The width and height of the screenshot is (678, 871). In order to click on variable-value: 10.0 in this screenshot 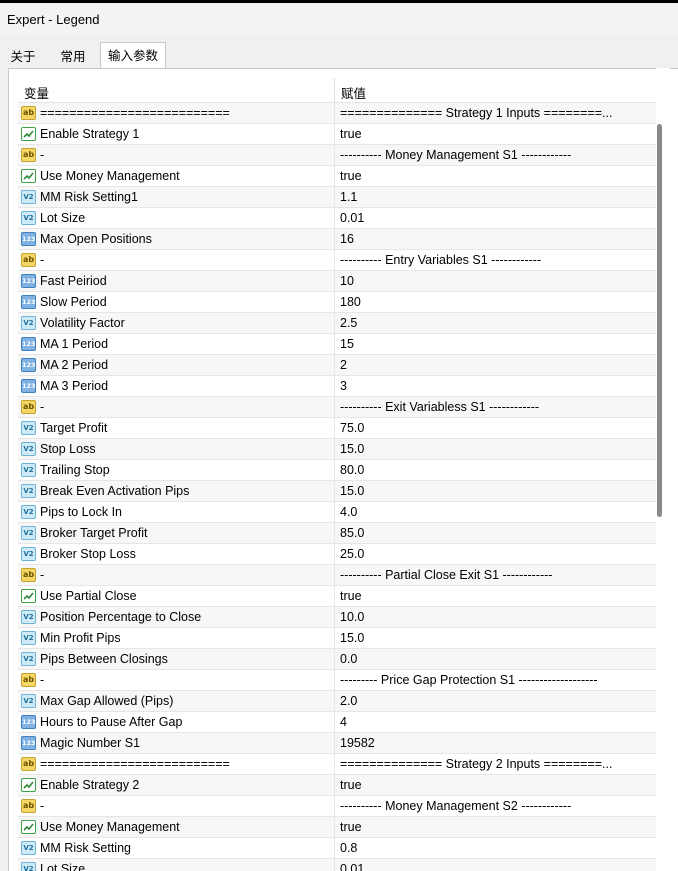, I will do `click(499, 617)`.